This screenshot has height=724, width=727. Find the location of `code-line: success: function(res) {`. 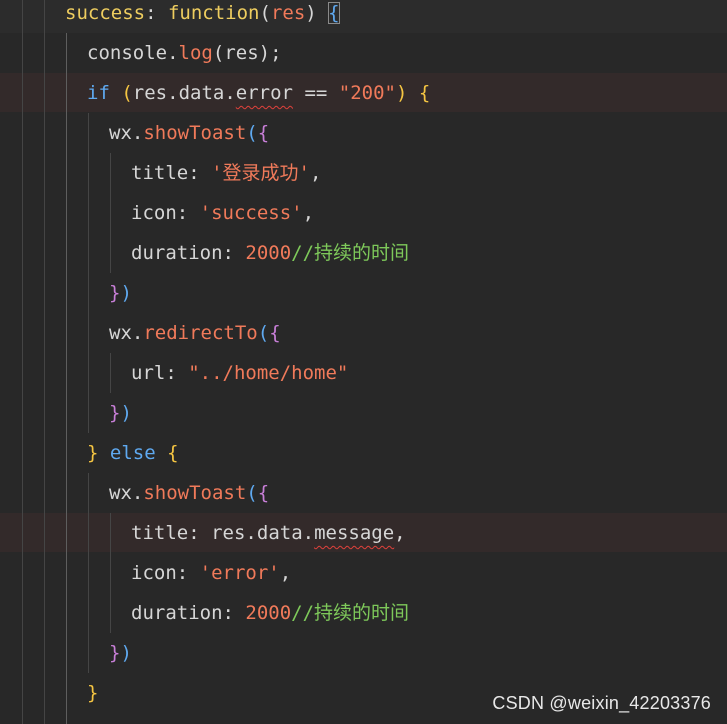

code-line: success: function(res) { is located at coordinates (202, 16).